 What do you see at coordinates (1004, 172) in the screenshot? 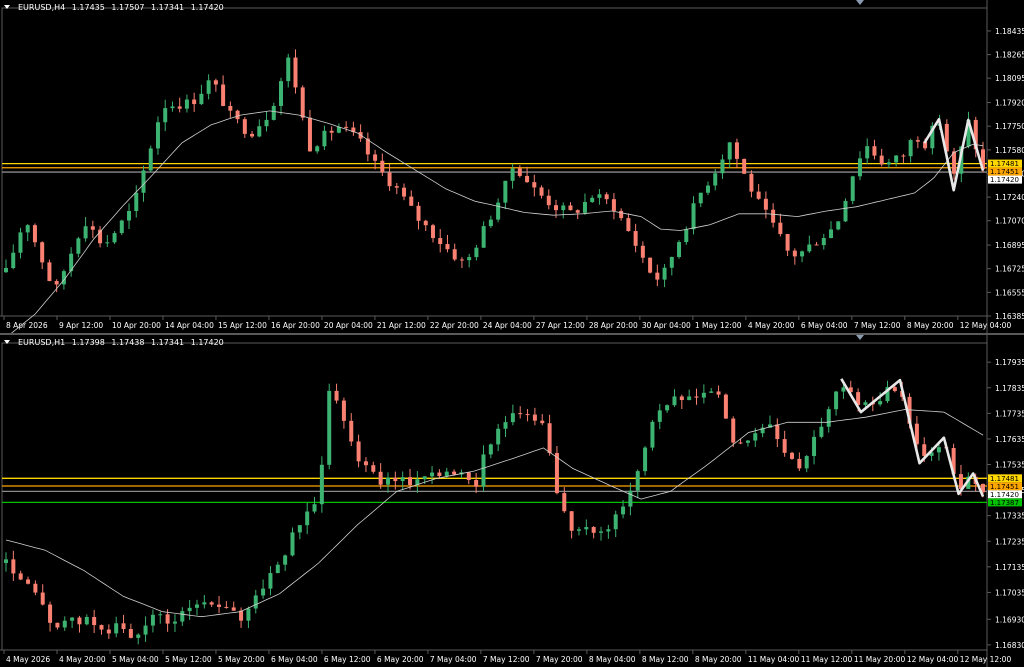
I see `price-label: 1.17451` at bounding box center [1004, 172].